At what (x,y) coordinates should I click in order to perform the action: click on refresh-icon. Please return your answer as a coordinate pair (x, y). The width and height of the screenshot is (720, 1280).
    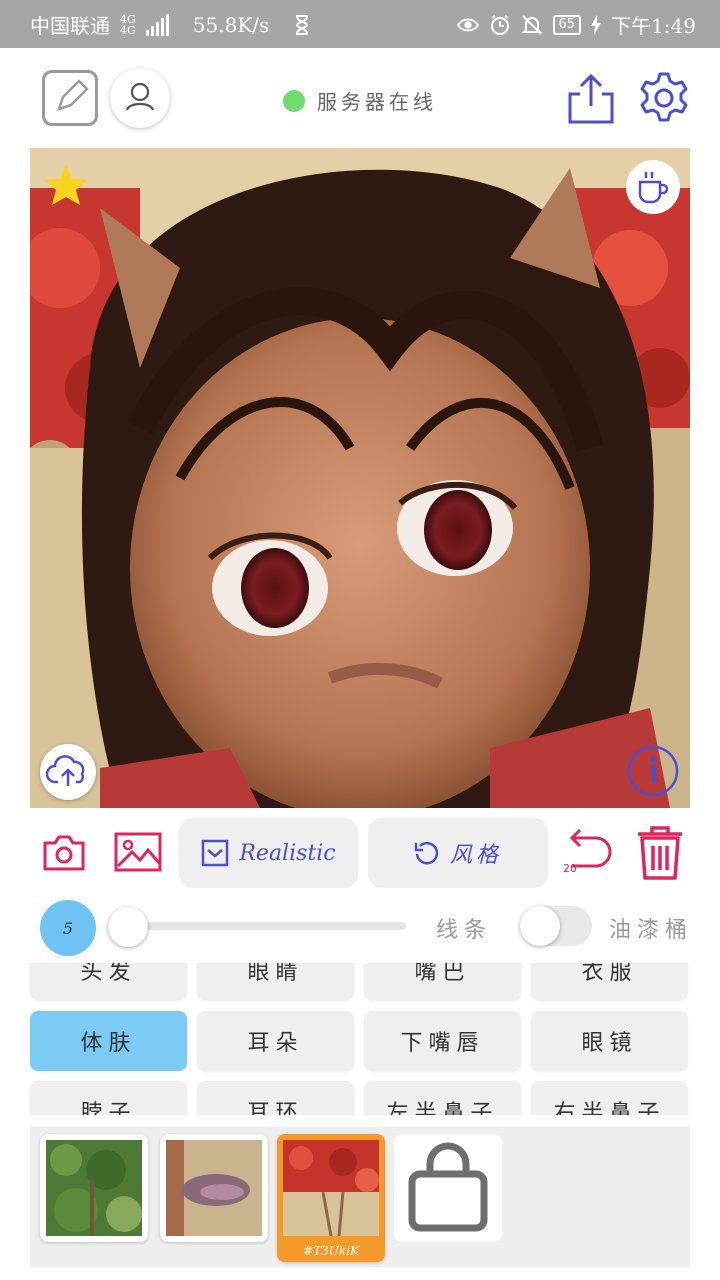
    Looking at the image, I should click on (426, 853).